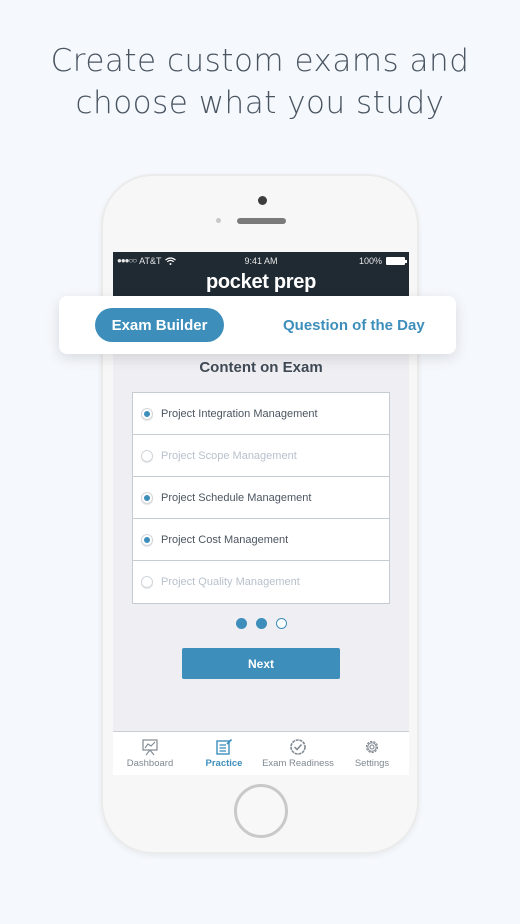 This screenshot has height=924, width=520. I want to click on tab-exam-builder: Exam Builder, so click(159, 325).